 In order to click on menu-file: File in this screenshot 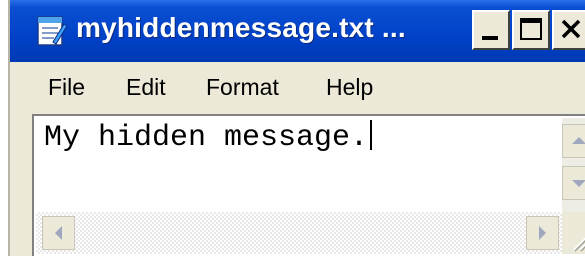, I will do `click(66, 87)`.